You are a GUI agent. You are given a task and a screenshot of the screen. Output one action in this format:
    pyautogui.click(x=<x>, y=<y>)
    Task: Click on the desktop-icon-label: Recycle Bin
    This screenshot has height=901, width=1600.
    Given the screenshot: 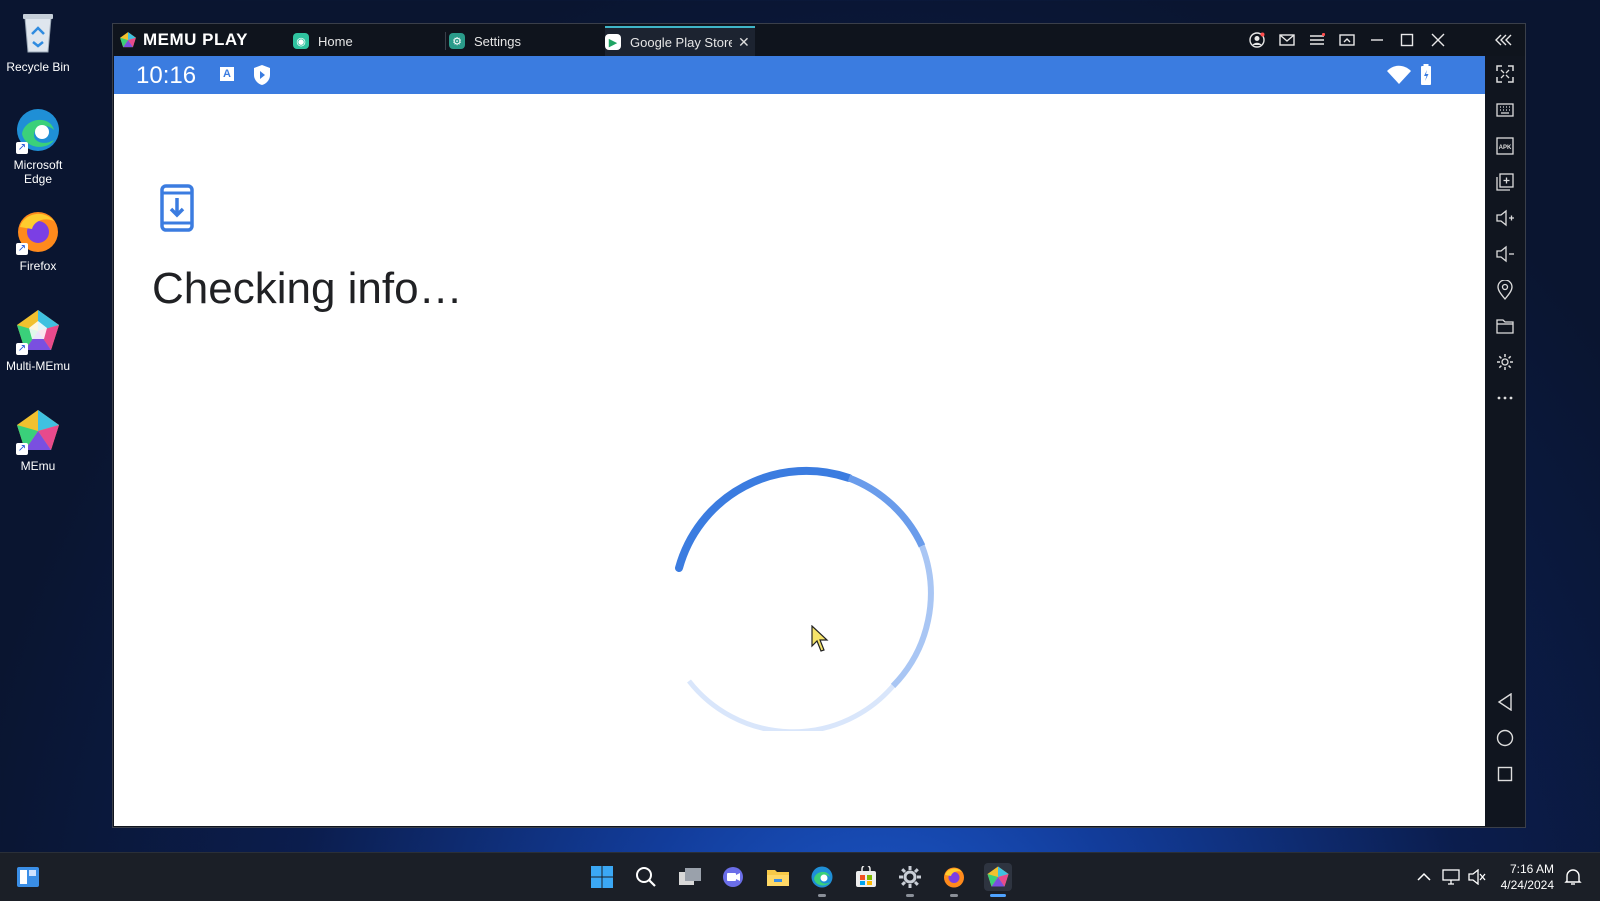 What is the action you would take?
    pyautogui.click(x=38, y=67)
    